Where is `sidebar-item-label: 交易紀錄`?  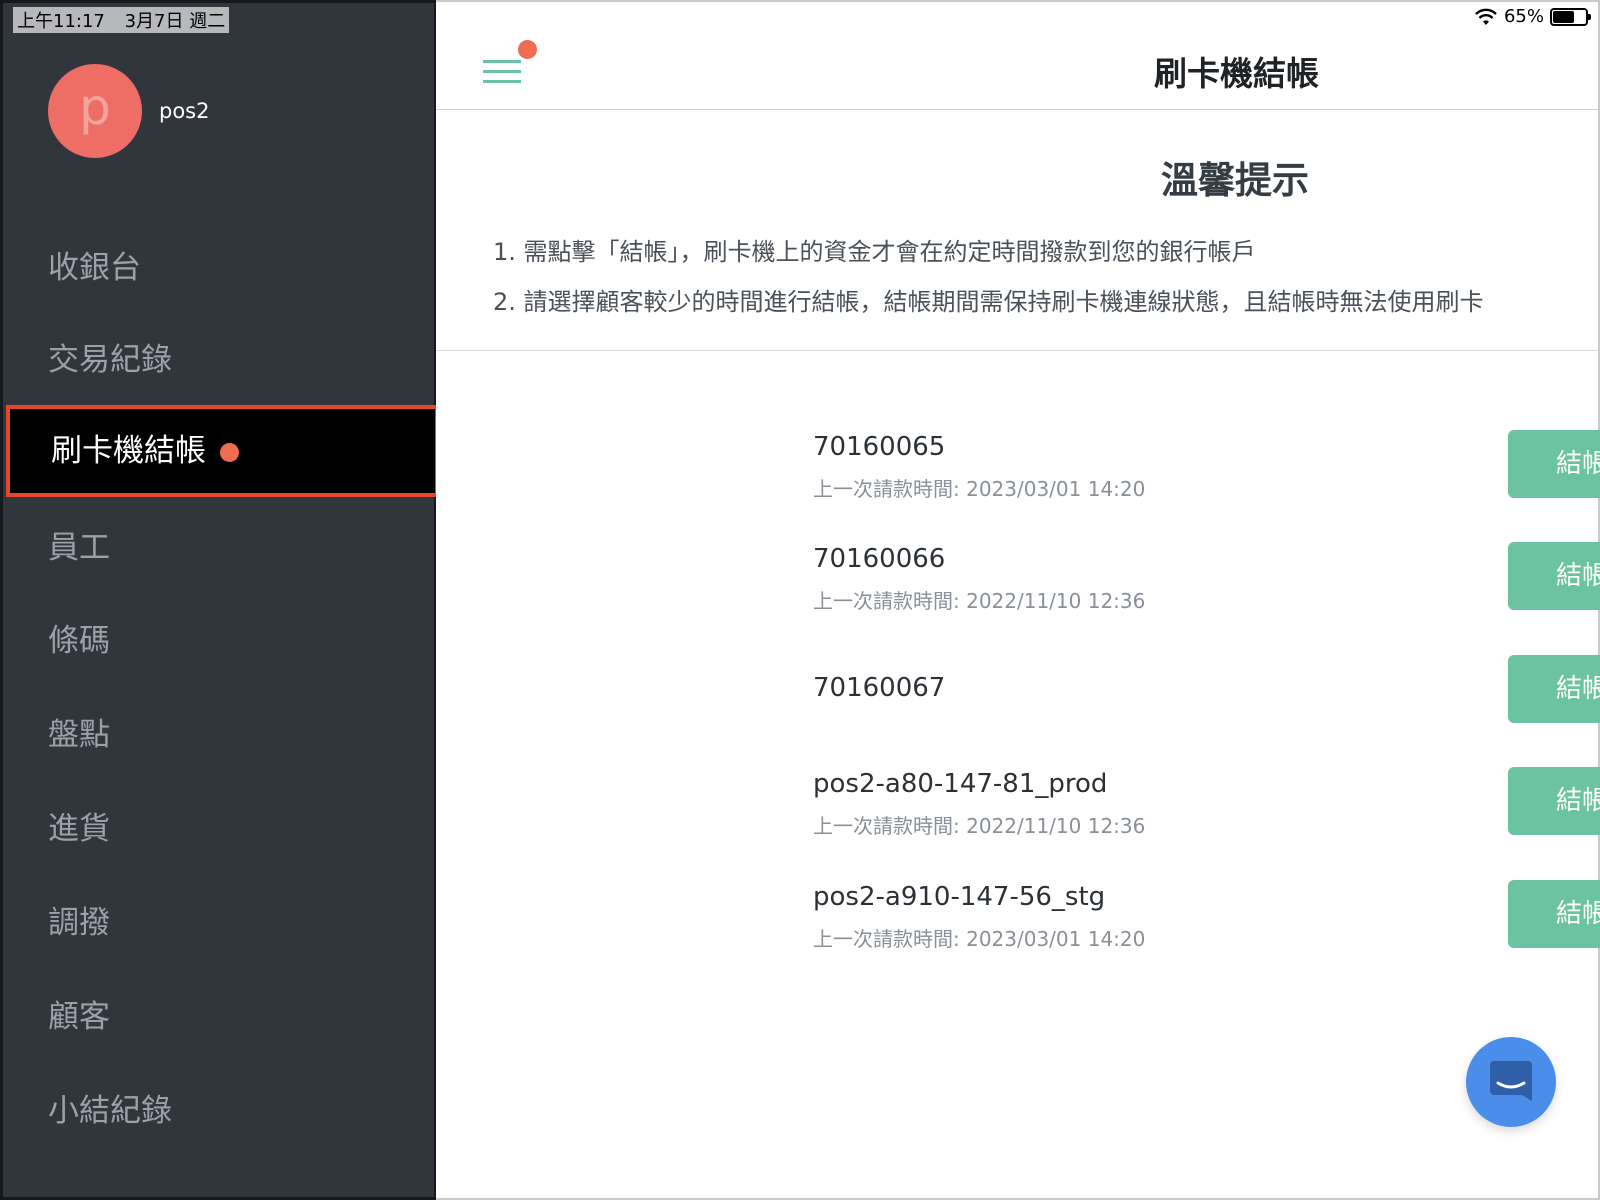 sidebar-item-label: 交易紀錄 is located at coordinates (110, 360).